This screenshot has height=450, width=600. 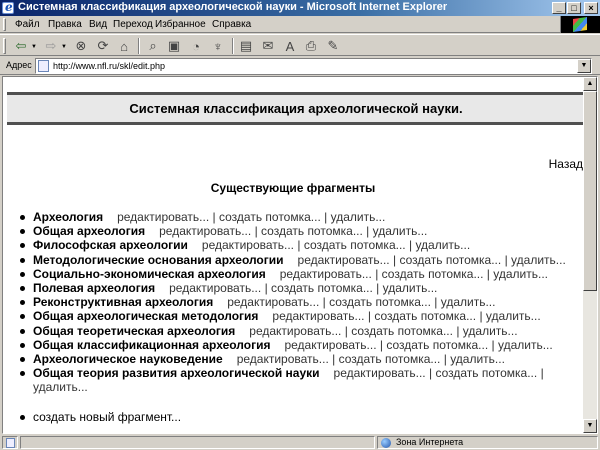 I want to click on address-dropdown-icon: ▼, so click(x=584, y=66).